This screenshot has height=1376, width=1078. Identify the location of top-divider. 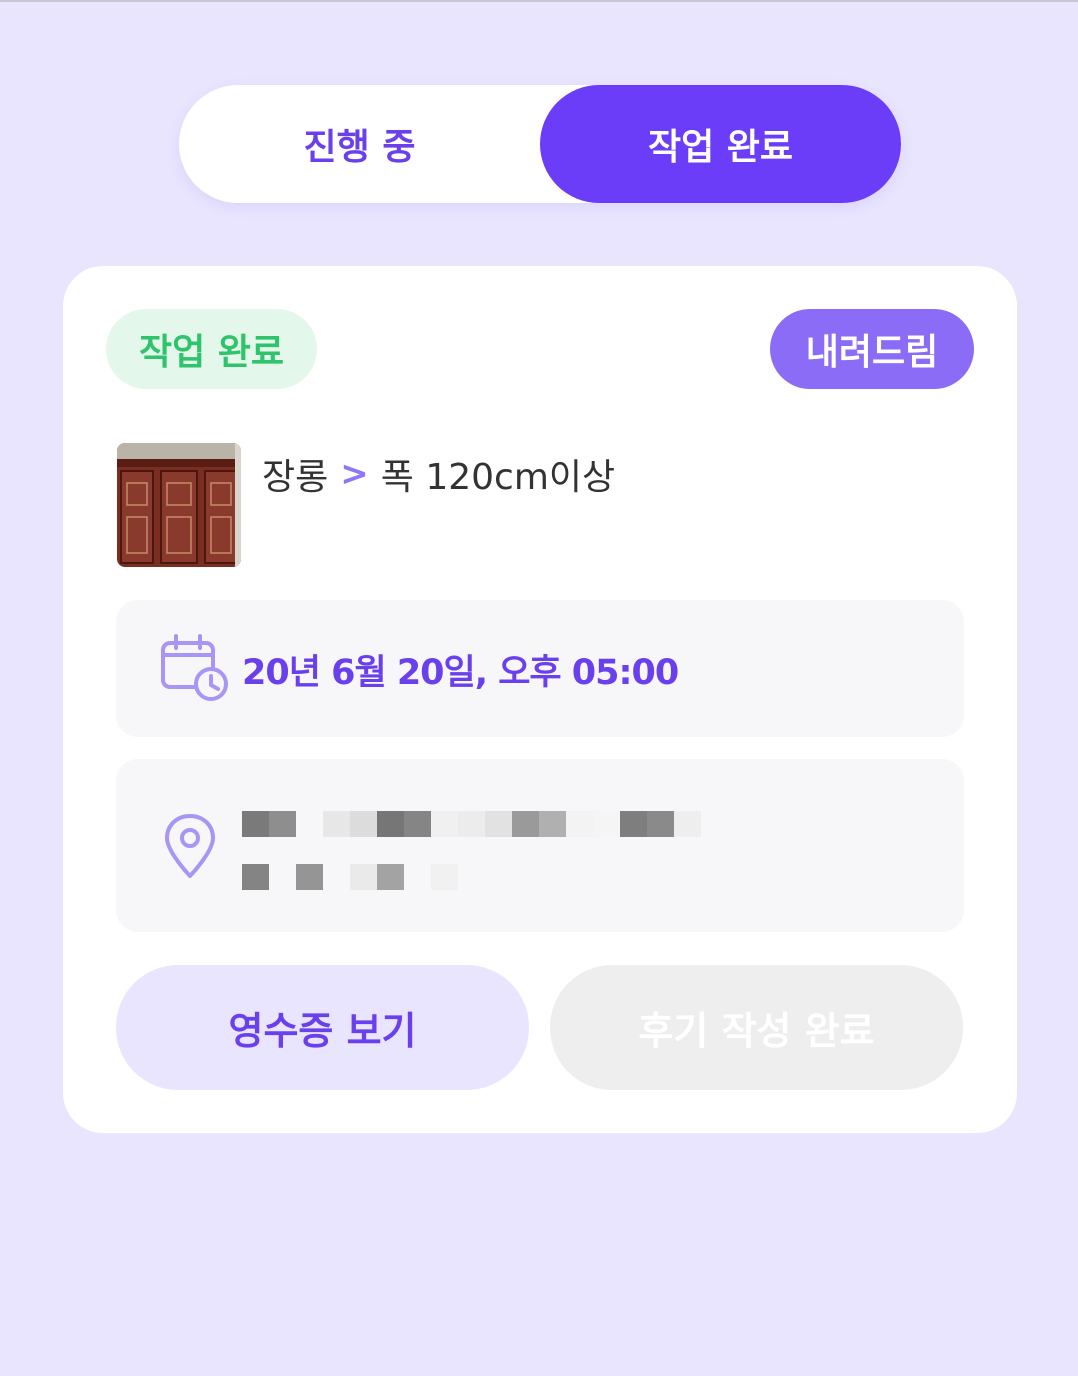
(539, 1).